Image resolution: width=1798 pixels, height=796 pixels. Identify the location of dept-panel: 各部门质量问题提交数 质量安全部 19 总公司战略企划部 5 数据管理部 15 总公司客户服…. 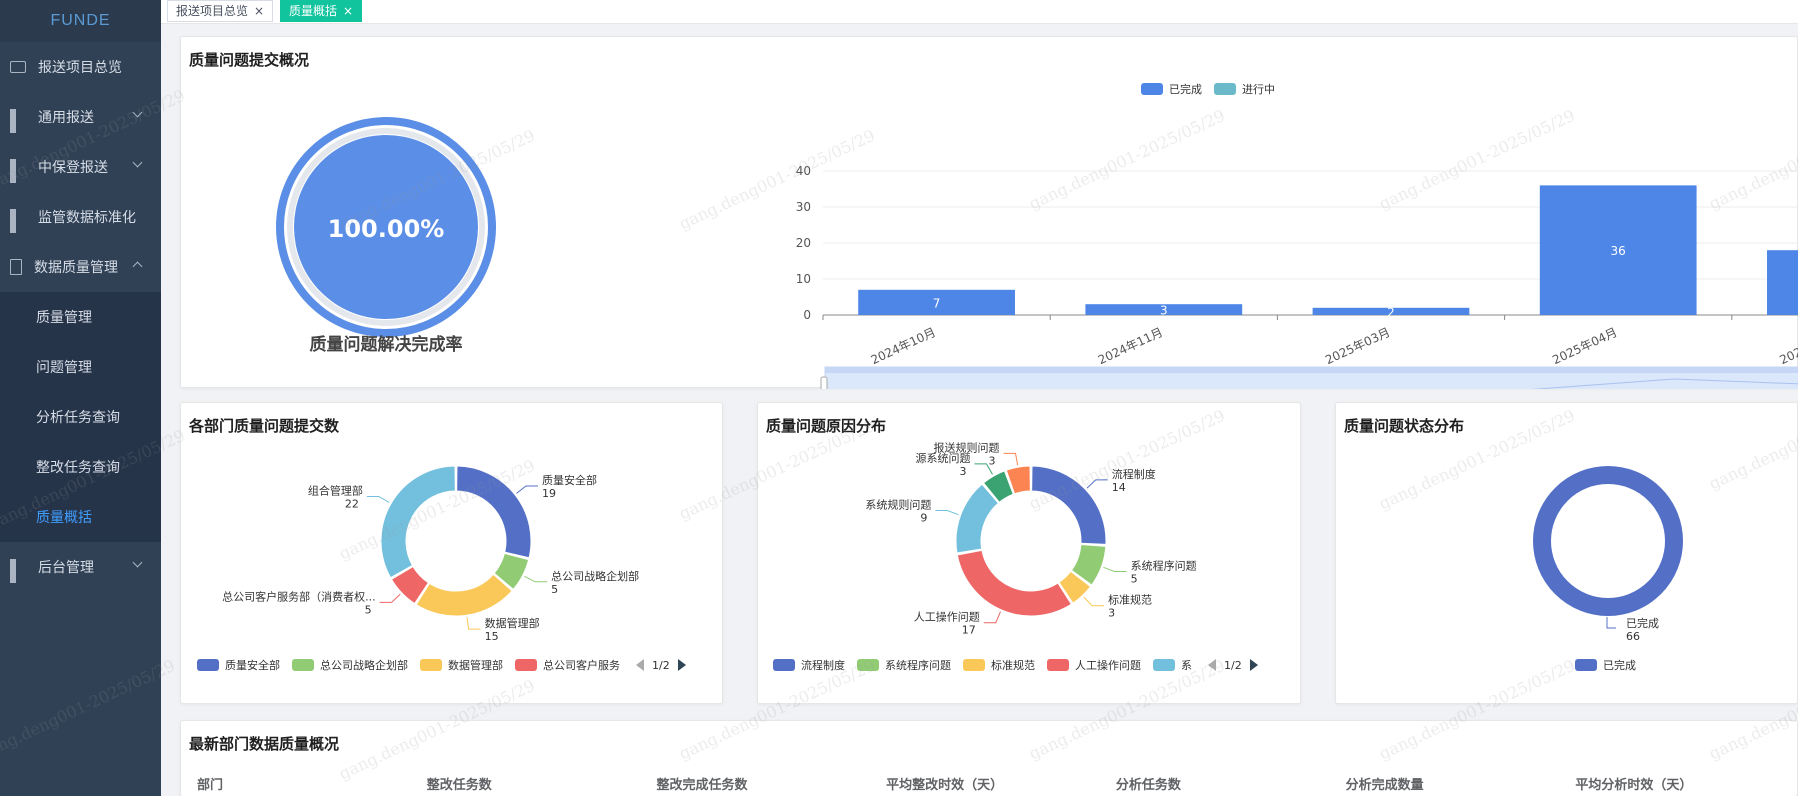
(451, 553).